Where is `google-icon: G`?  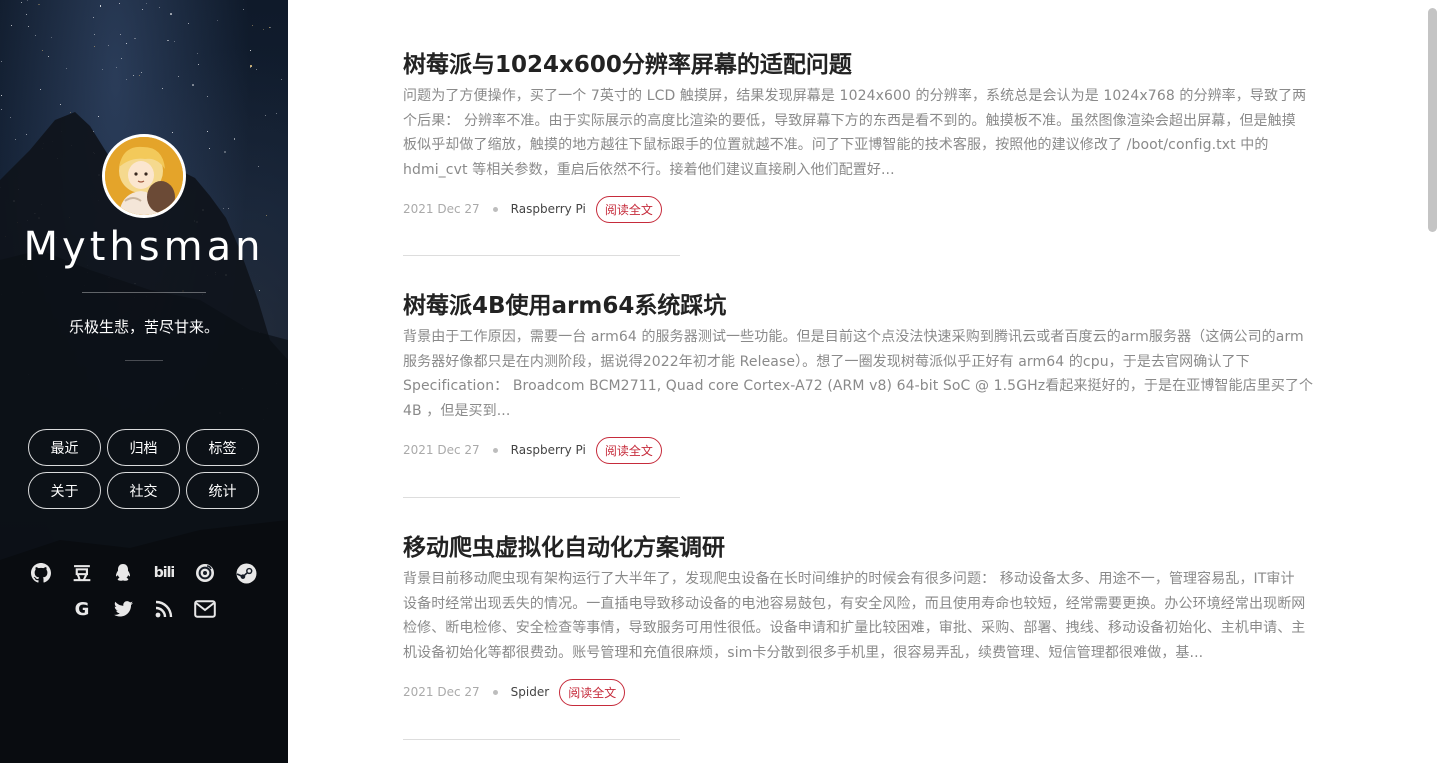
google-icon: G is located at coordinates (82, 609).